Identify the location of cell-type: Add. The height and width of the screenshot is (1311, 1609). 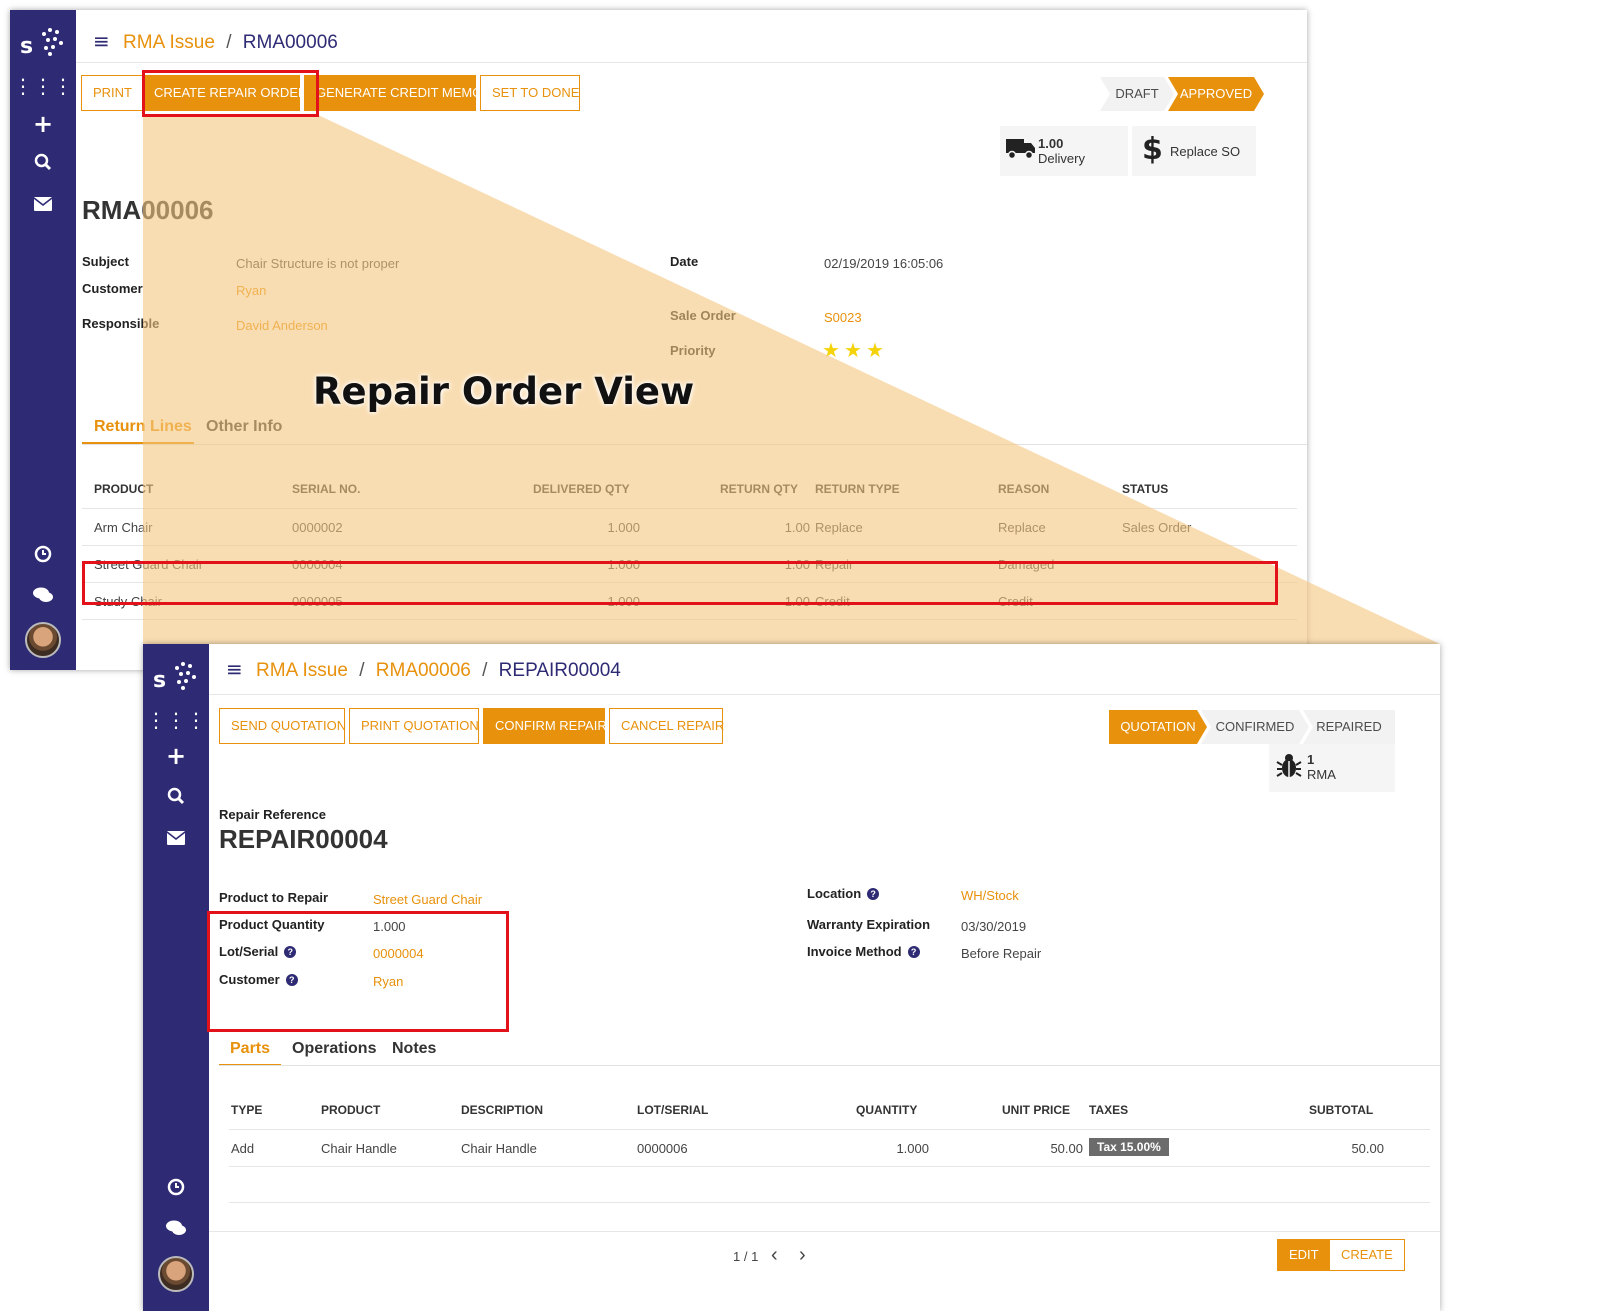
(243, 1148).